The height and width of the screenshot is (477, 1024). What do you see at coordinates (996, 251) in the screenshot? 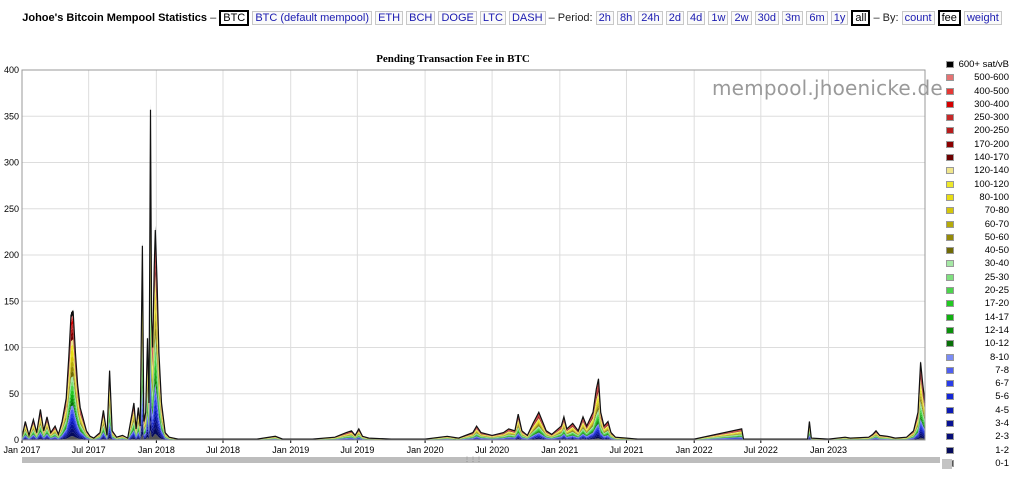
I see `legend-label: 40-50` at bounding box center [996, 251].